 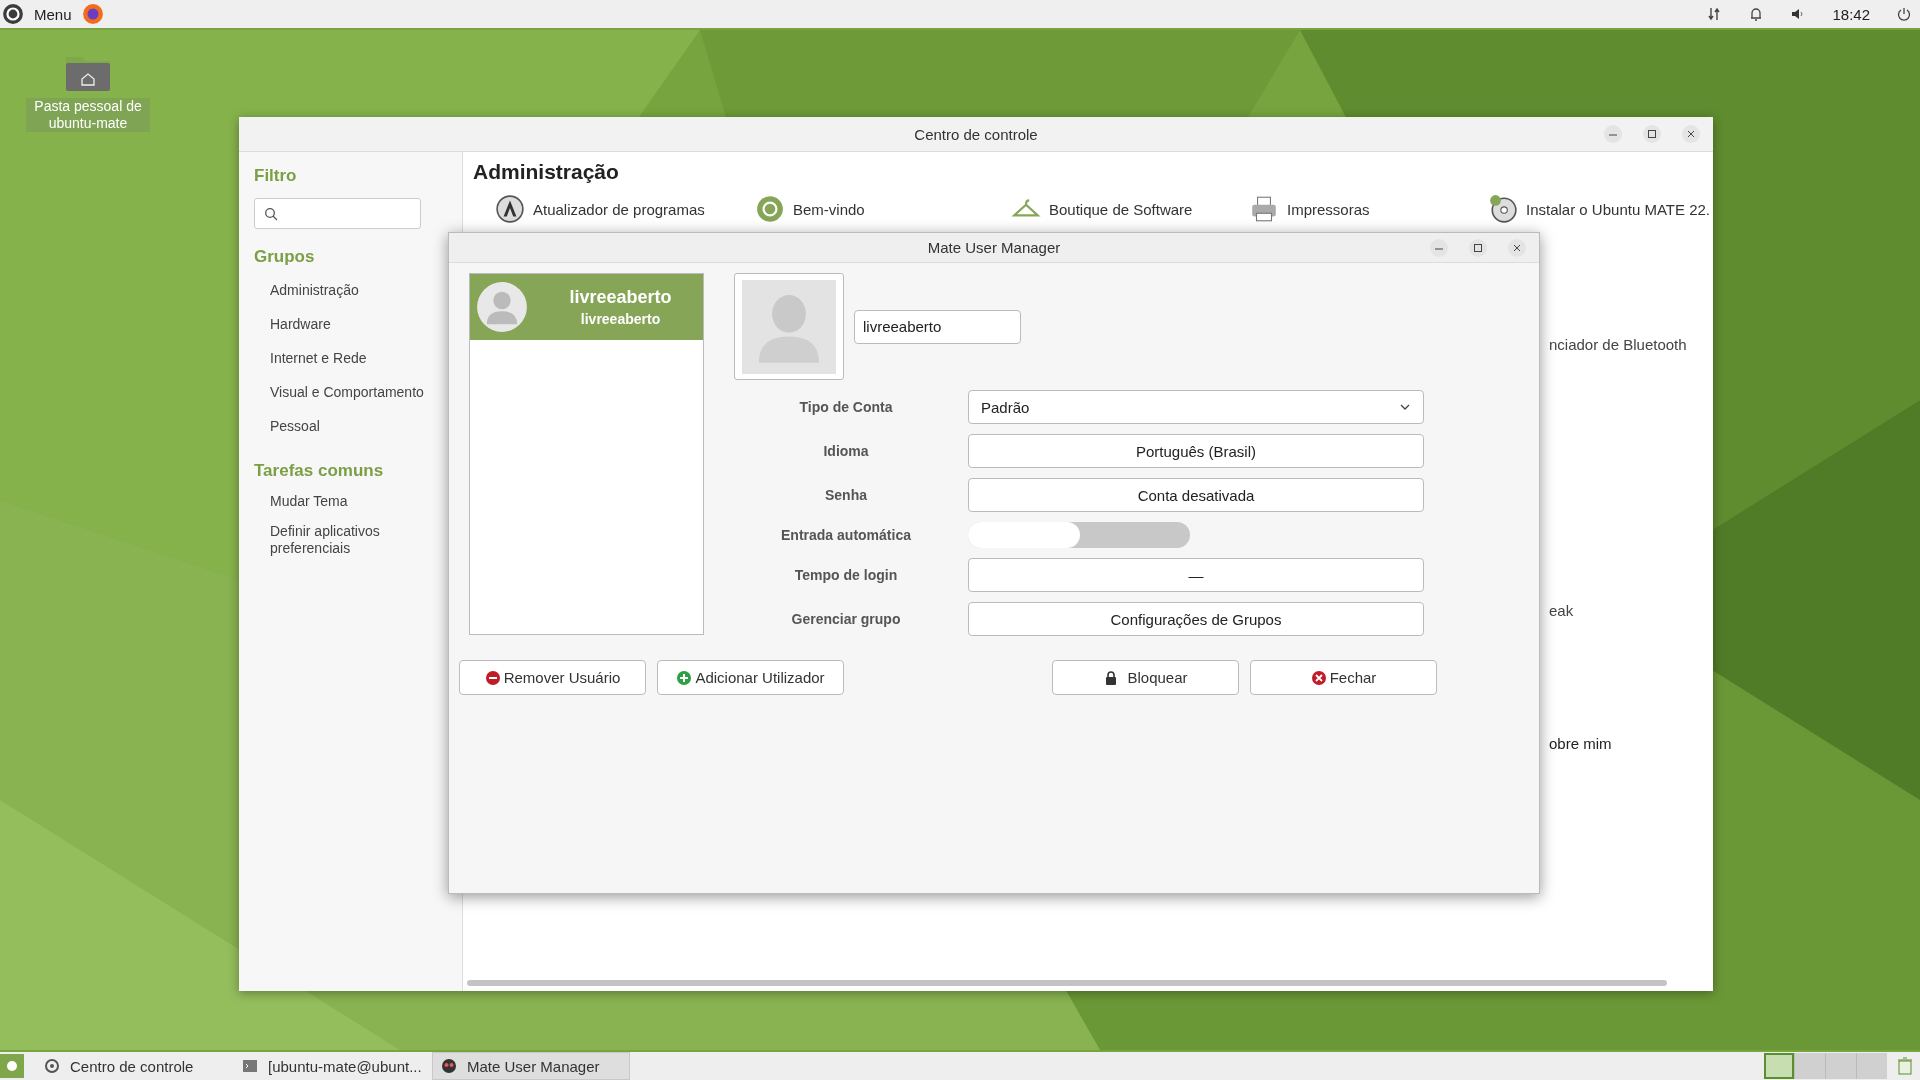 What do you see at coordinates (1825, 1066) in the screenshot?
I see `workspace-switcher` at bounding box center [1825, 1066].